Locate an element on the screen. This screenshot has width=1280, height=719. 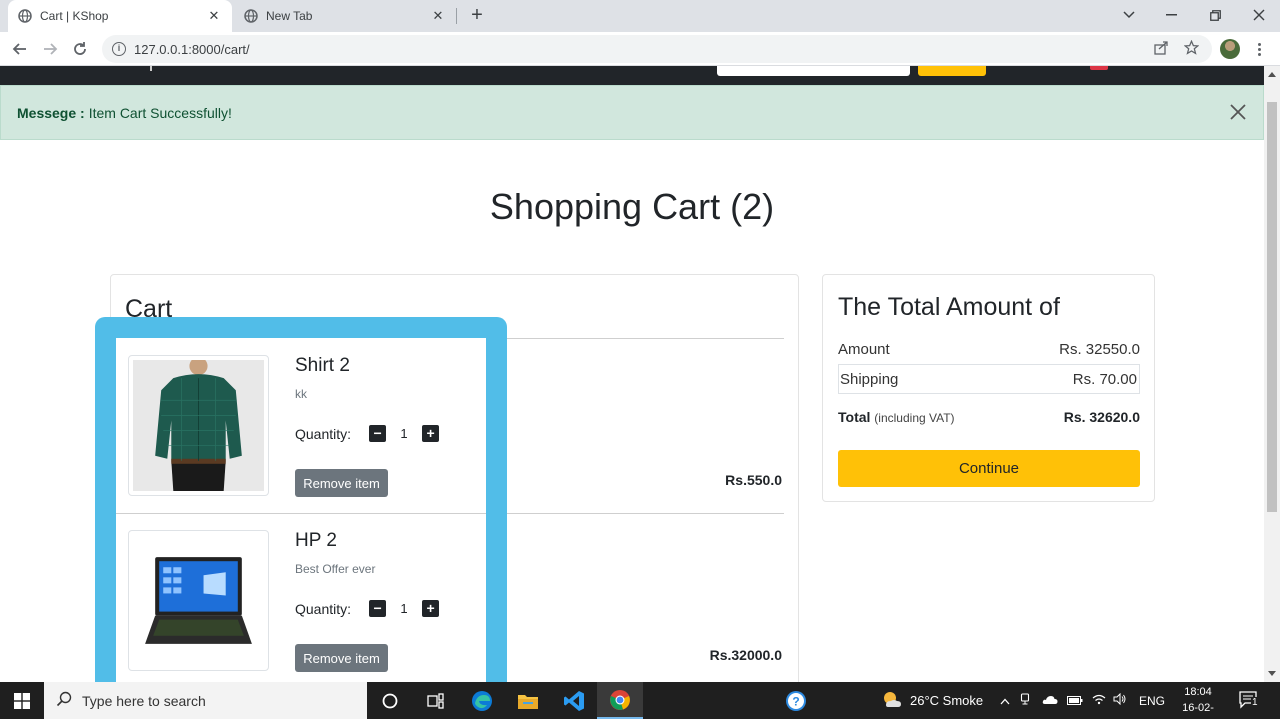
item-name: HP 2 is located at coordinates (316, 540).